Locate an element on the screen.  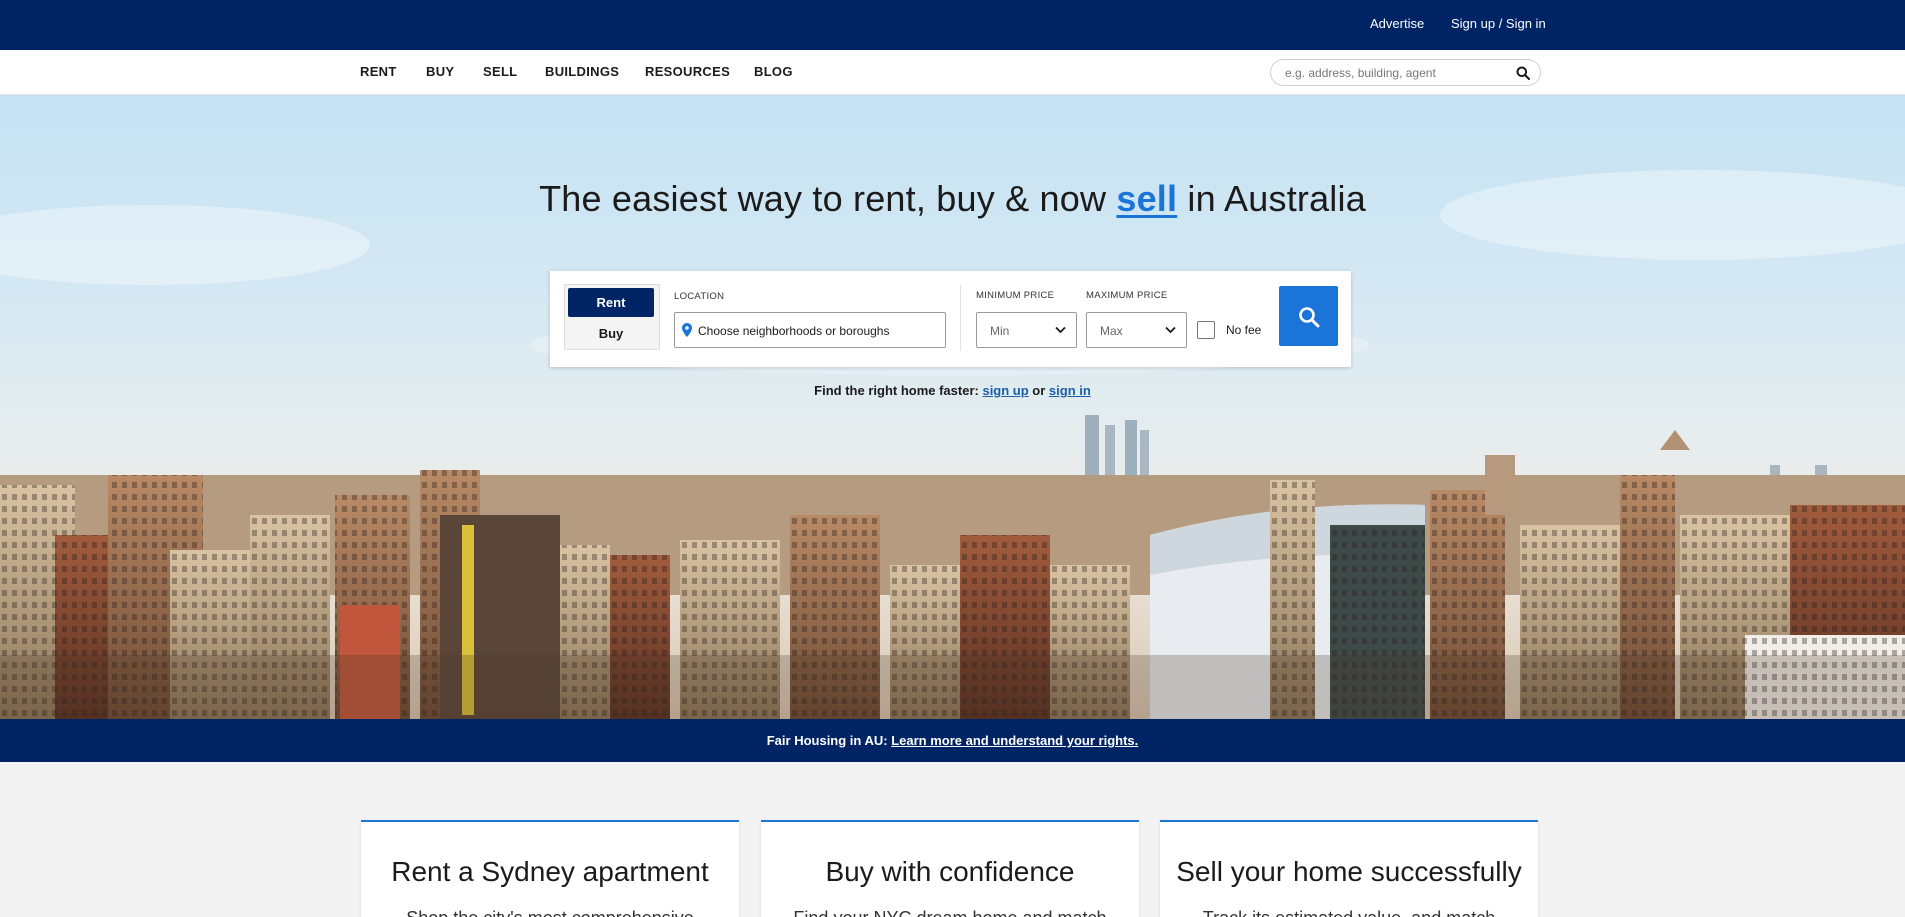
card-body: Find your NYC dream home and match is located at coordinates (950, 912).